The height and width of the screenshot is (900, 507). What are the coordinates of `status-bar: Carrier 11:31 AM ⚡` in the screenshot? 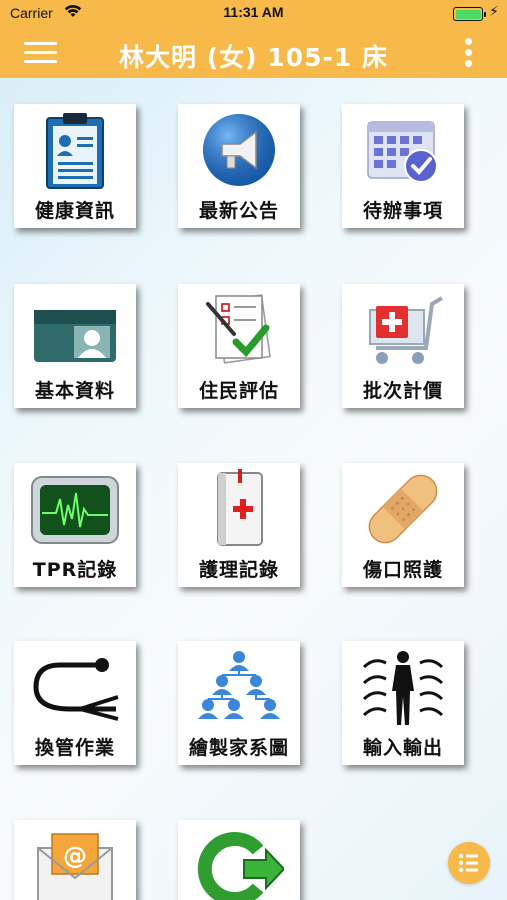 It's located at (253, 14).